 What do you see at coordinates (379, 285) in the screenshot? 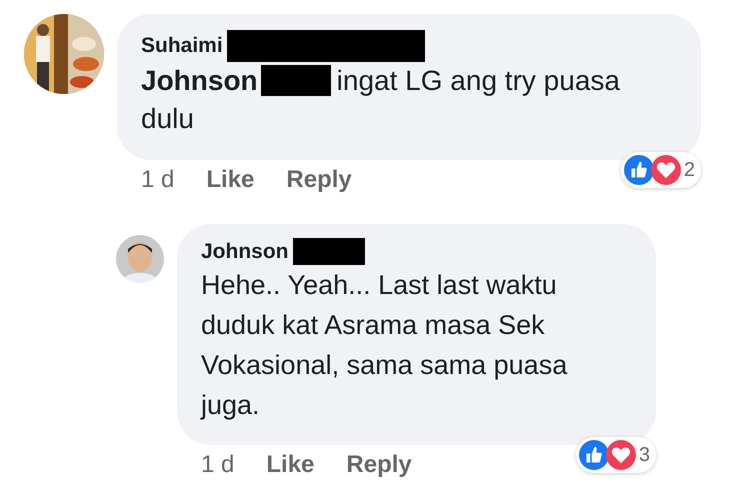
I see `comment-text: Hehe.. Yeah... Last last waktu` at bounding box center [379, 285].